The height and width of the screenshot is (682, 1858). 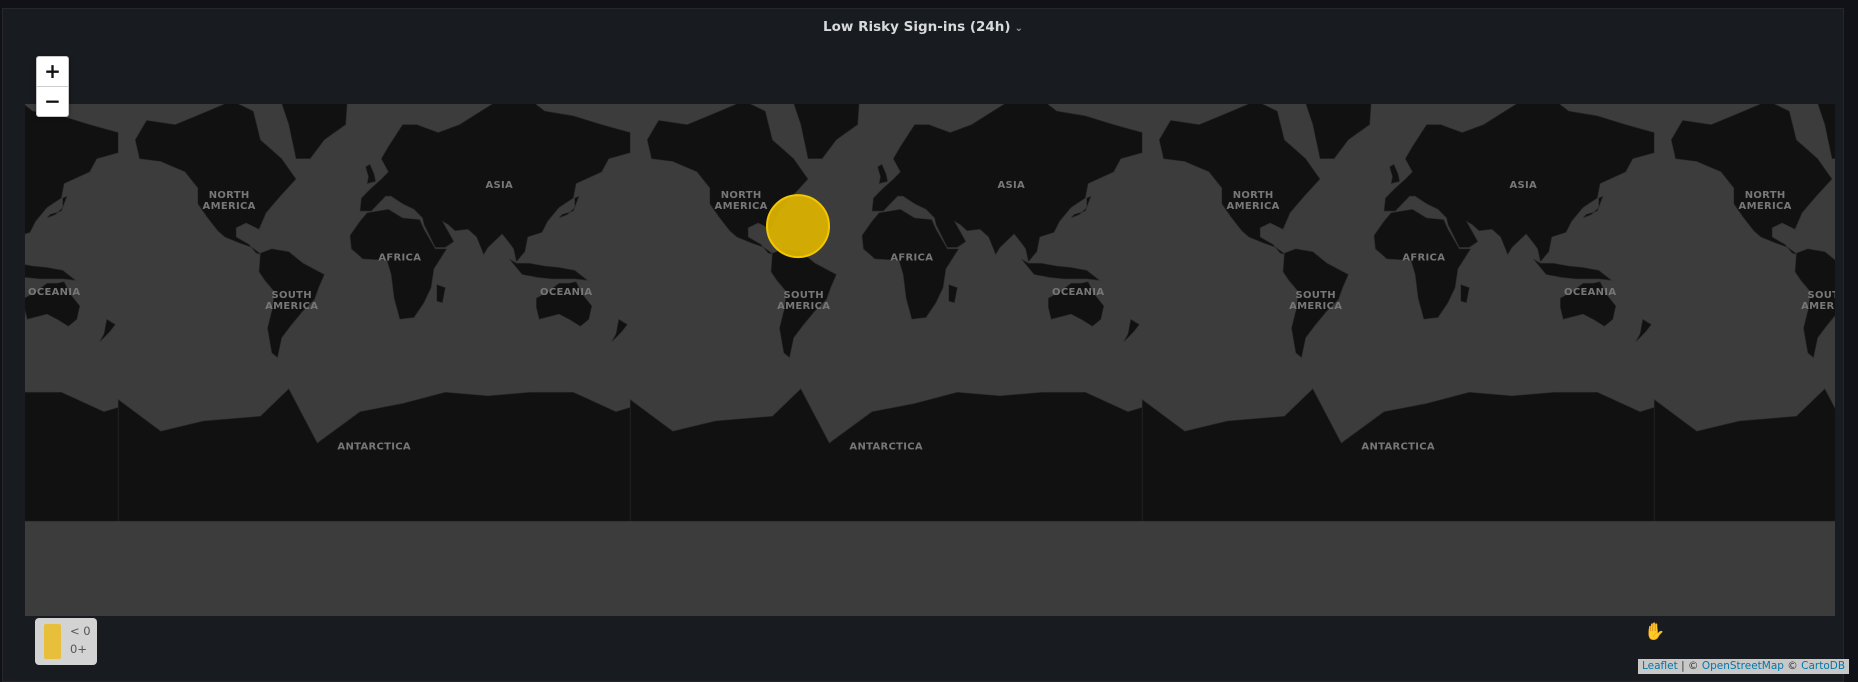 I want to click on legend-color-swatch, so click(x=52, y=641).